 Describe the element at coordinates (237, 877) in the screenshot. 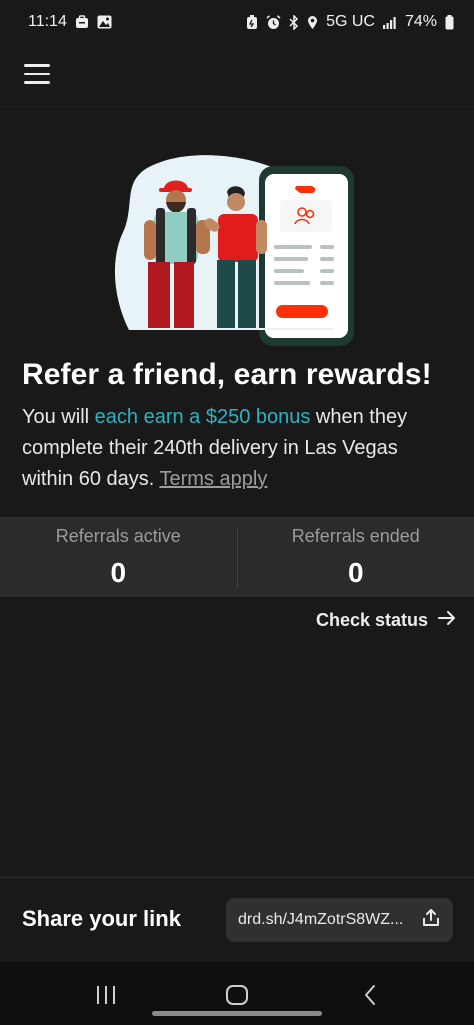

I see `share-divider` at that location.